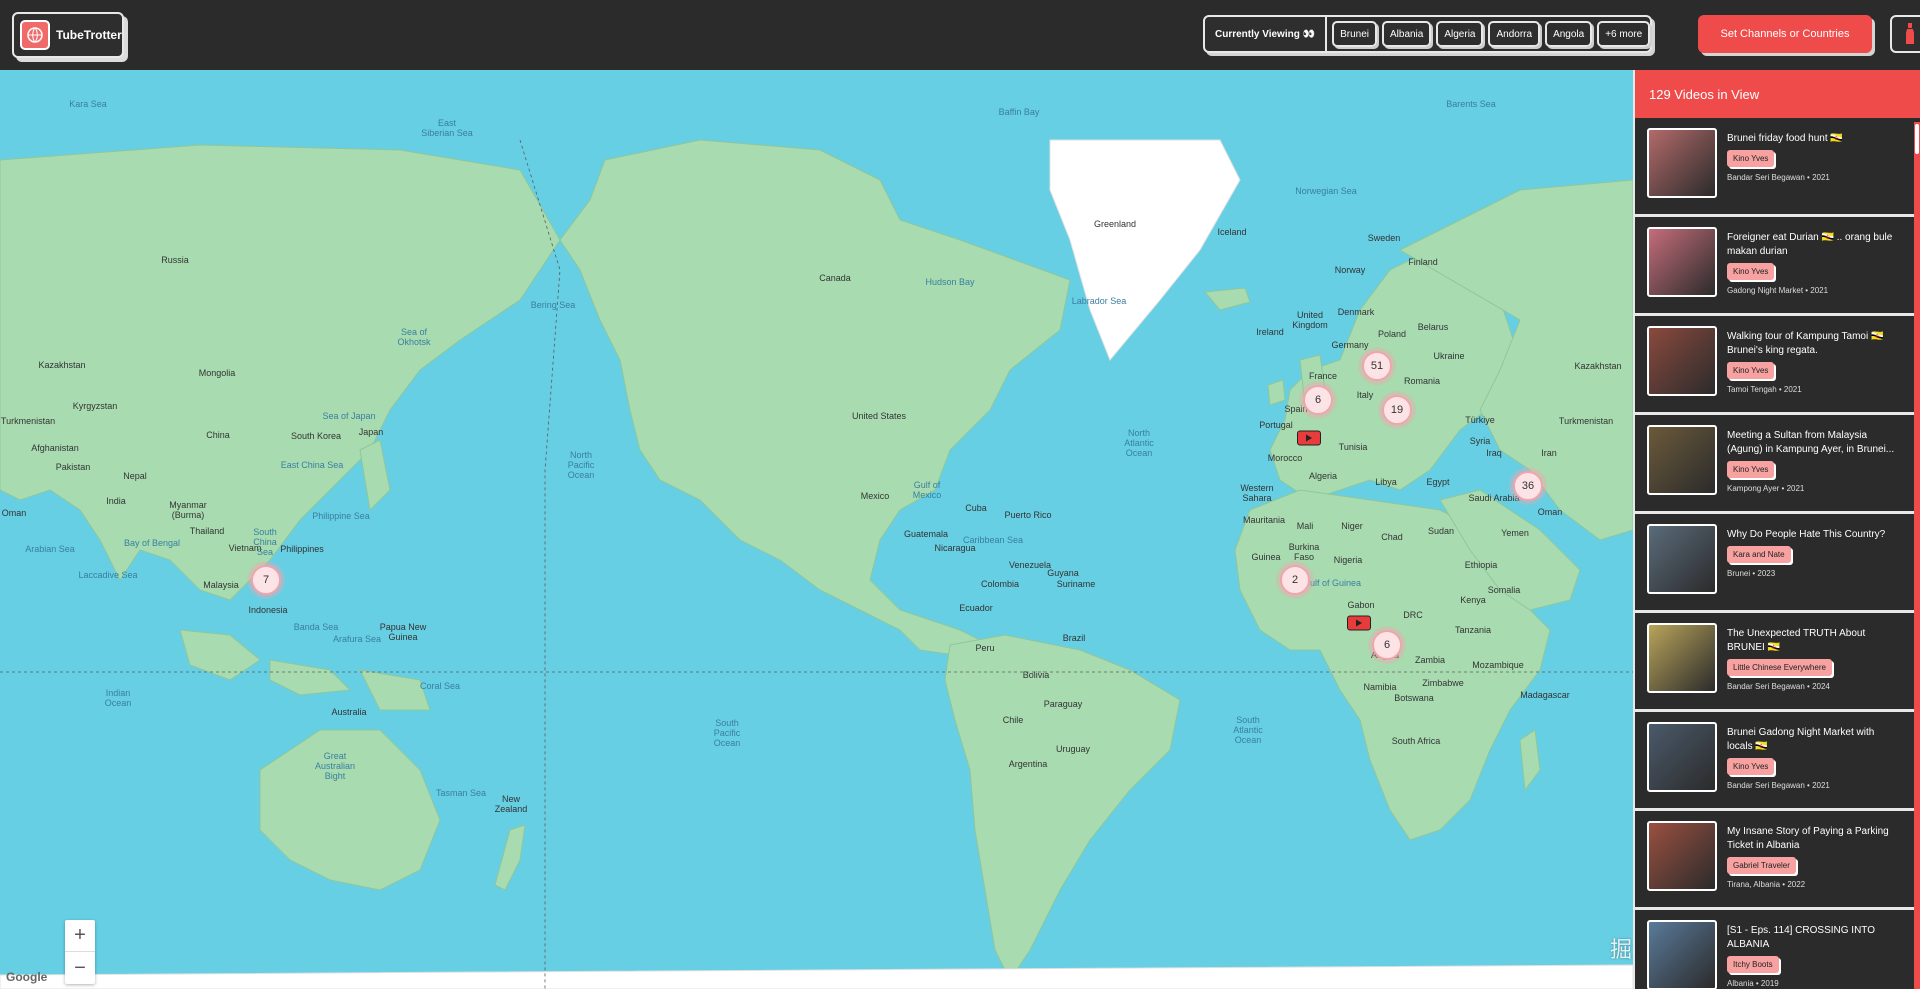 The width and height of the screenshot is (1920, 989). I want to click on video-location-year: Gadong Night Market • 2021, so click(1778, 290).